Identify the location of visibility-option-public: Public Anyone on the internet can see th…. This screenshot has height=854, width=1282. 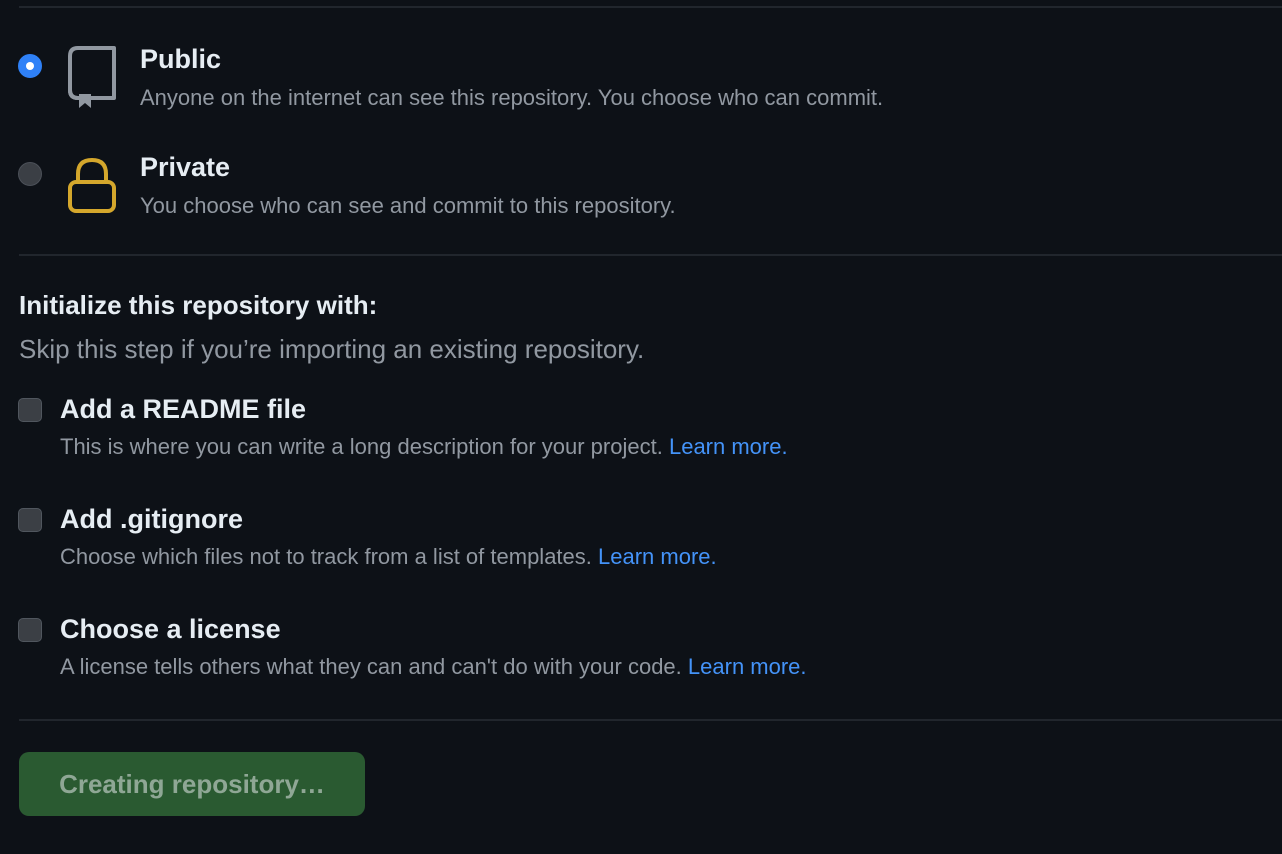
(641, 94).